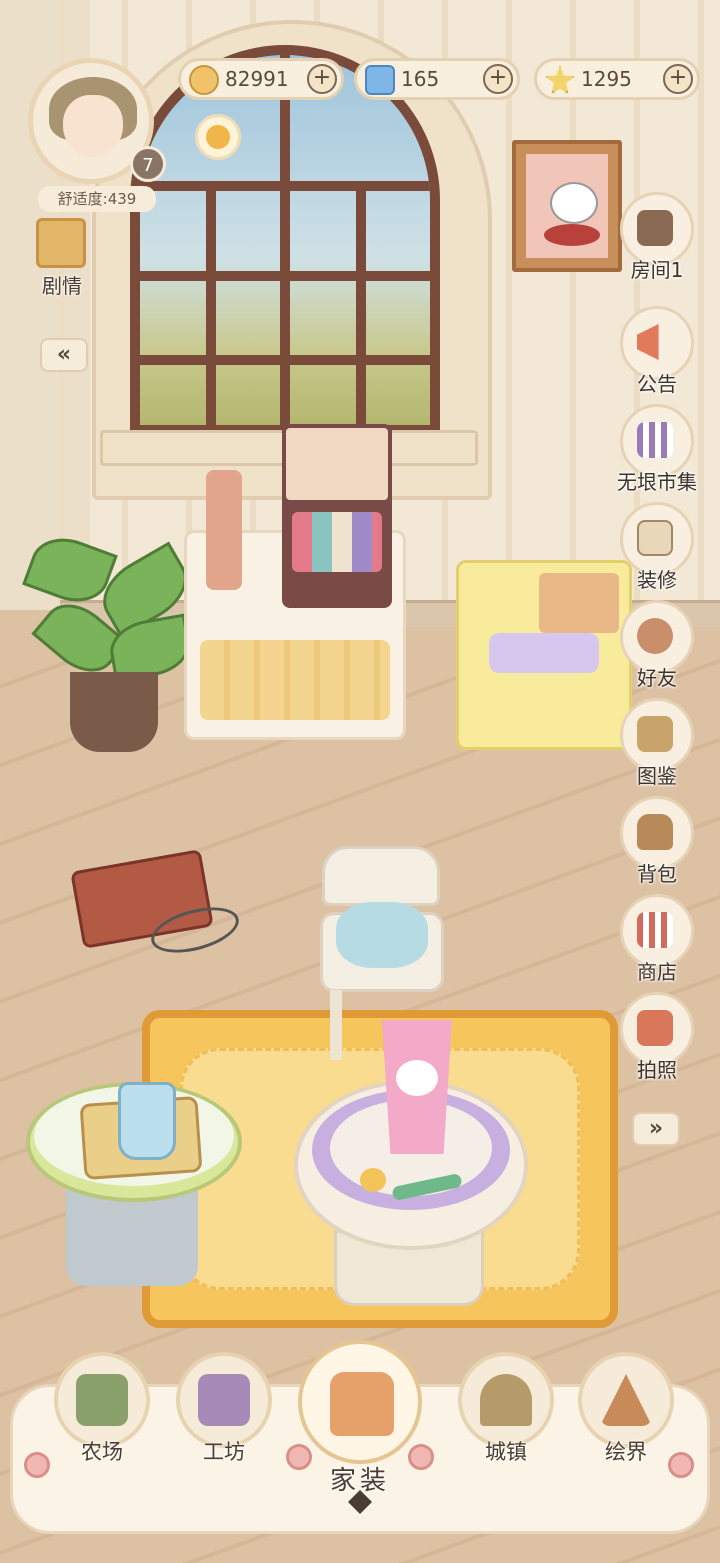 This screenshot has width=720, height=1563. Describe the element at coordinates (336, 1025) in the screenshot. I see `chair-leg` at that location.